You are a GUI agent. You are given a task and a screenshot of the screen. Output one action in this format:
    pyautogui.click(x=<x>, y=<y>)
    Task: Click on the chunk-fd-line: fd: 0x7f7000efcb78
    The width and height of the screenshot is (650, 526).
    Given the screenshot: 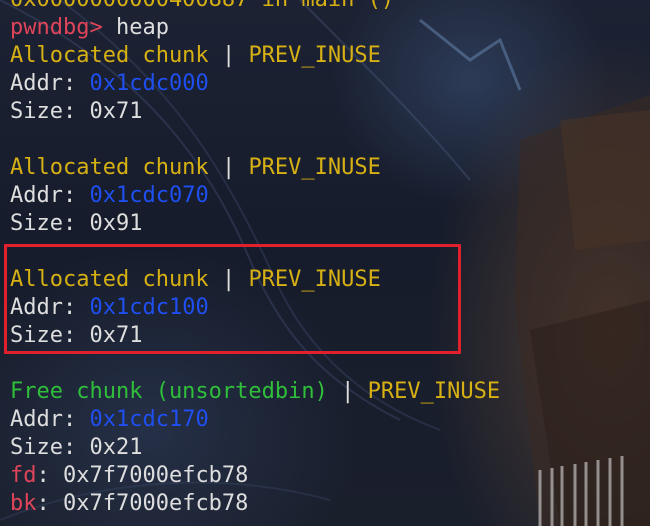 What is the action you would take?
    pyautogui.click(x=255, y=476)
    